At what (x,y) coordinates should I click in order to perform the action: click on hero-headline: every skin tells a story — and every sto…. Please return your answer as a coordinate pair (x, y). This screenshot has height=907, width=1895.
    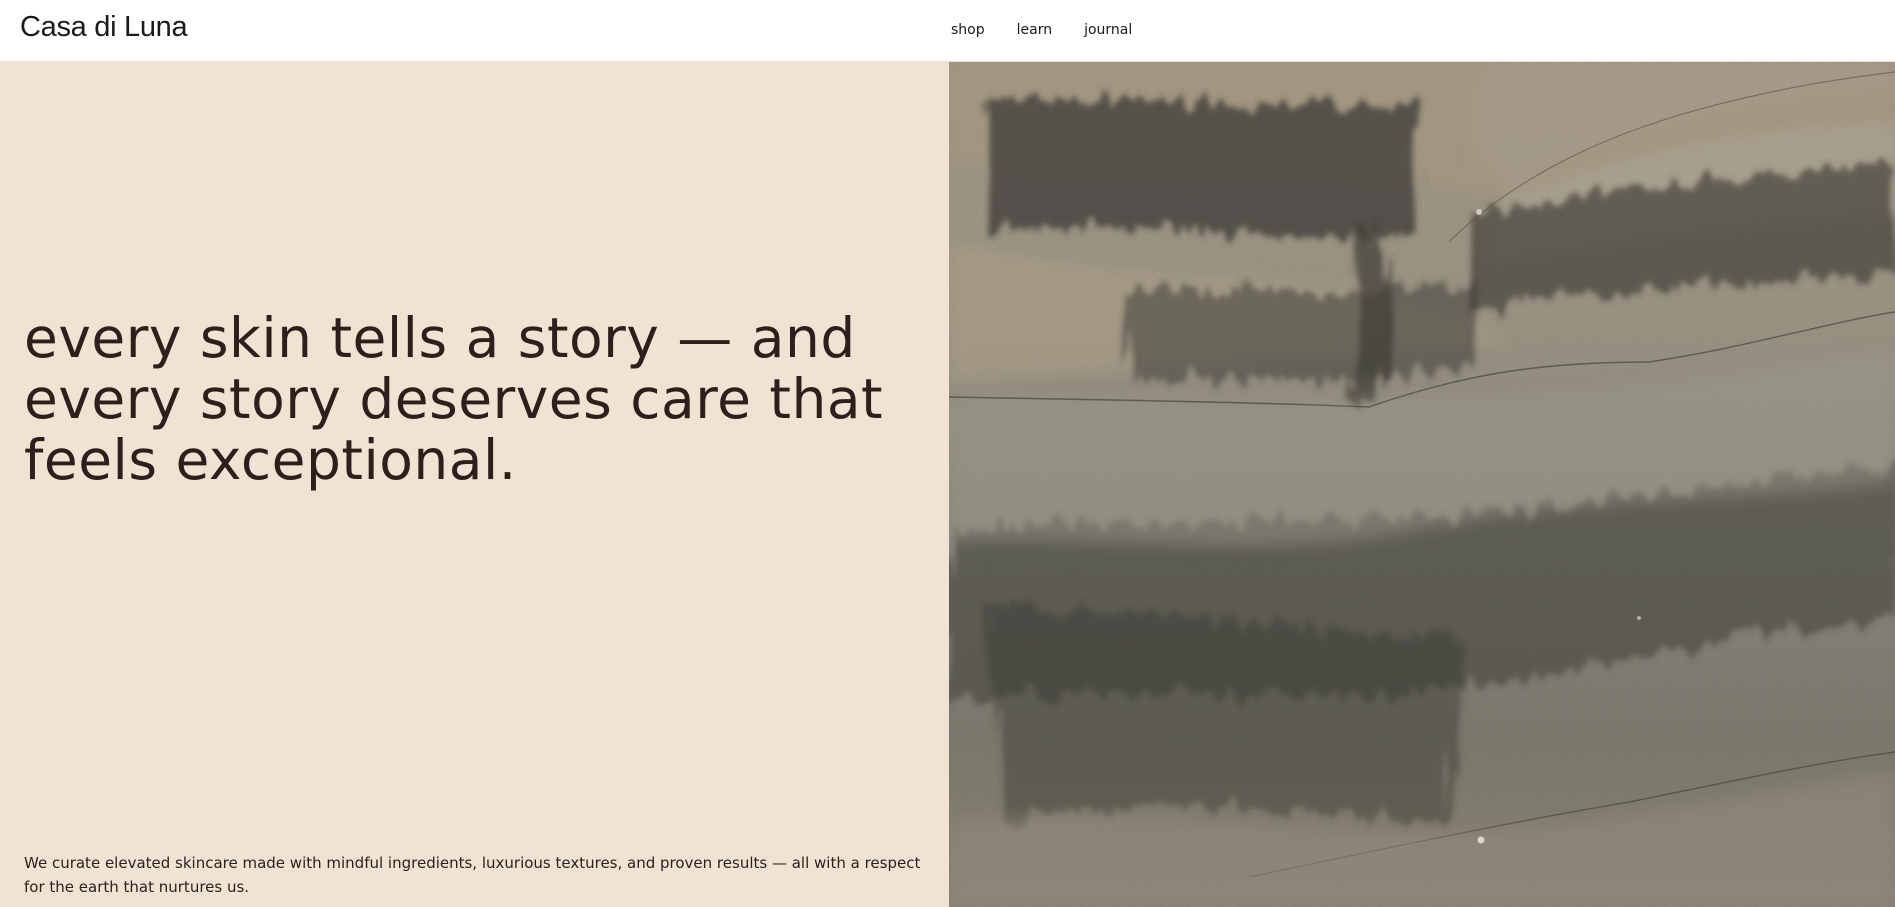
    Looking at the image, I should click on (454, 399).